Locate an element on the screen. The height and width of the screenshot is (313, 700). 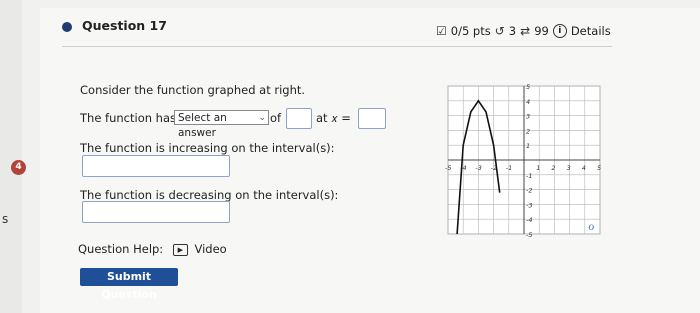
x-tick-label: -1 is located at coordinates (509, 168).